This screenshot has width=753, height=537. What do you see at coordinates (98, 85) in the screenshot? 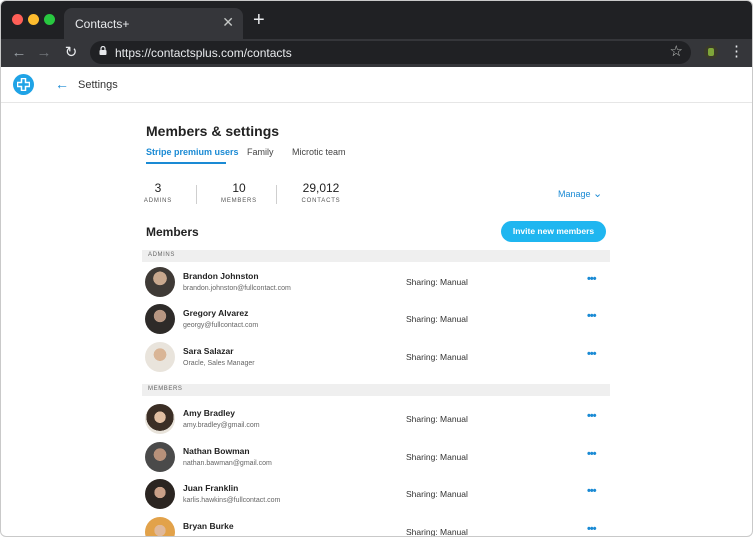
I see `header-title: Settings` at bounding box center [98, 85].